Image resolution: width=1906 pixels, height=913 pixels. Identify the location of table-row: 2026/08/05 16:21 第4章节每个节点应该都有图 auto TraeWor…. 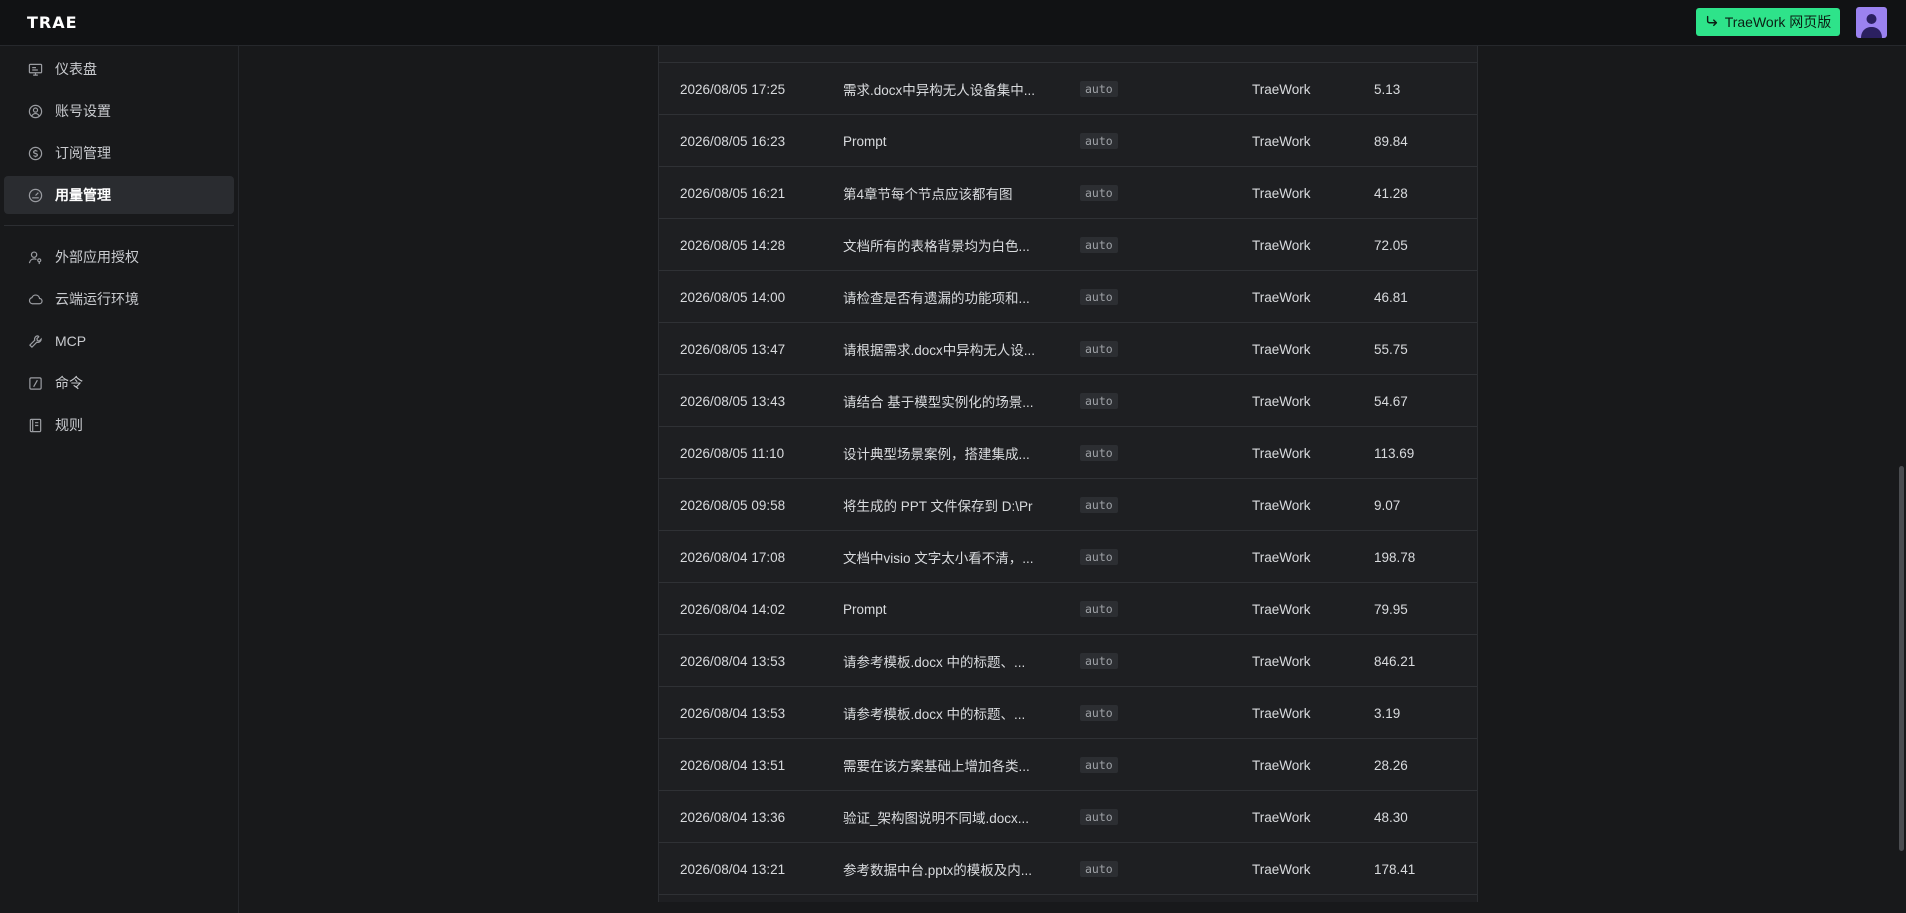
(1068, 193).